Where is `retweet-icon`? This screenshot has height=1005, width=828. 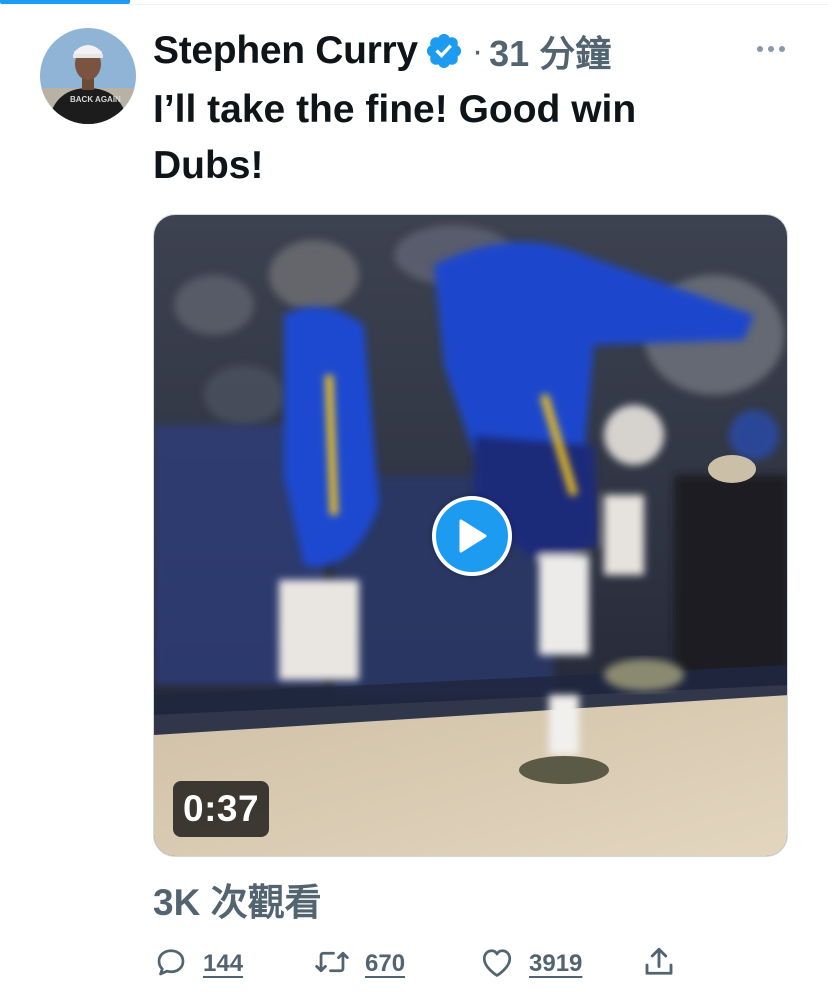
retweet-icon is located at coordinates (332, 964).